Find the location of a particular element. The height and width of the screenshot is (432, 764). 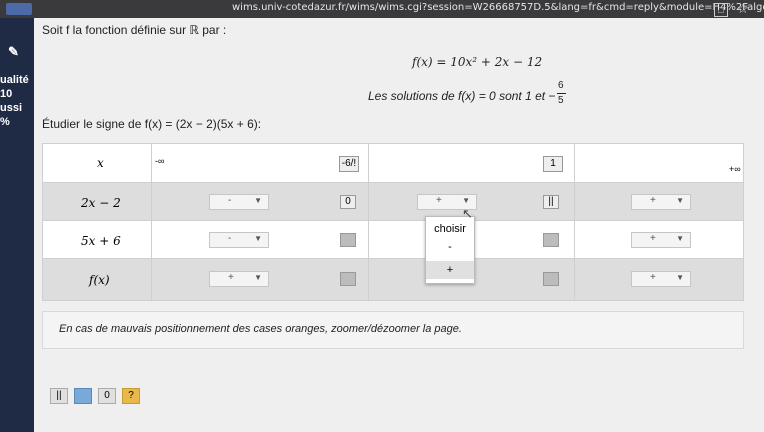

extension-icon: □ is located at coordinates (721, 10).